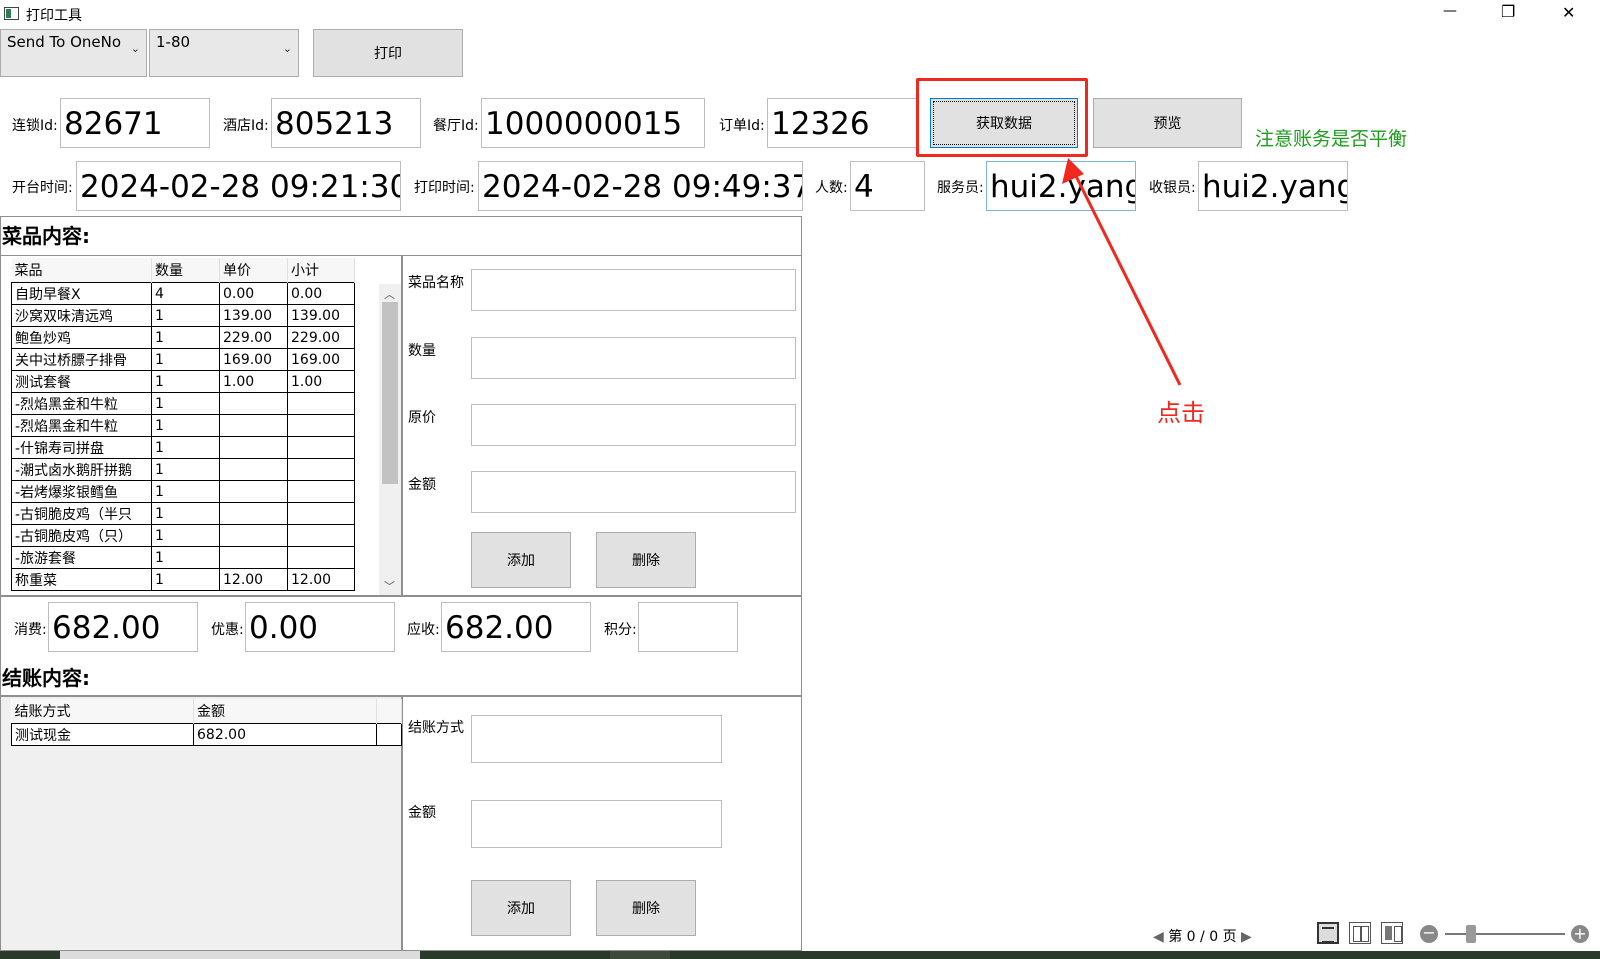 The width and height of the screenshot is (1600, 959). I want to click on print-time-field: 2024-02-28 09:49:37, so click(640, 186).